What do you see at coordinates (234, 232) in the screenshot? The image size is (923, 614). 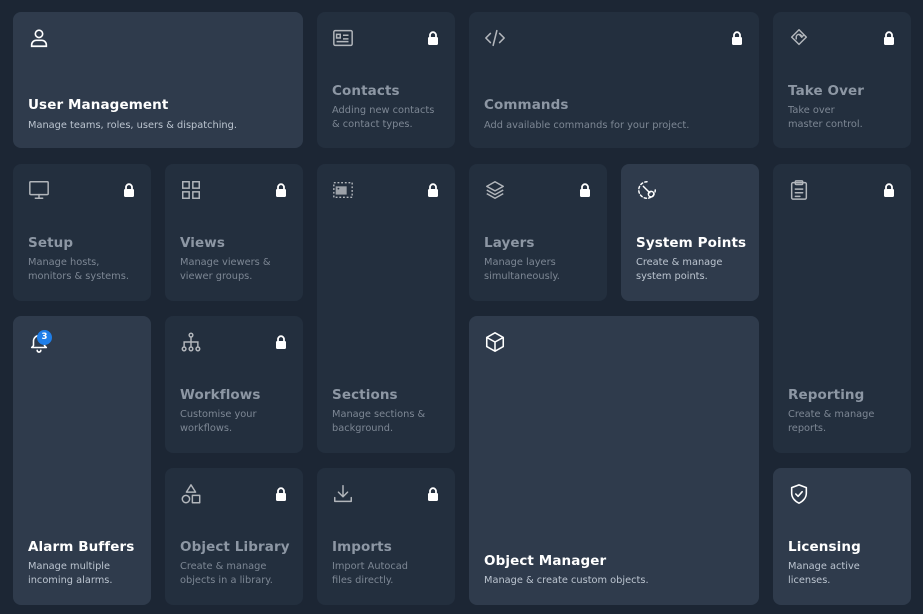 I see `tile-views: Views Manage viewers & viewer groups.` at bounding box center [234, 232].